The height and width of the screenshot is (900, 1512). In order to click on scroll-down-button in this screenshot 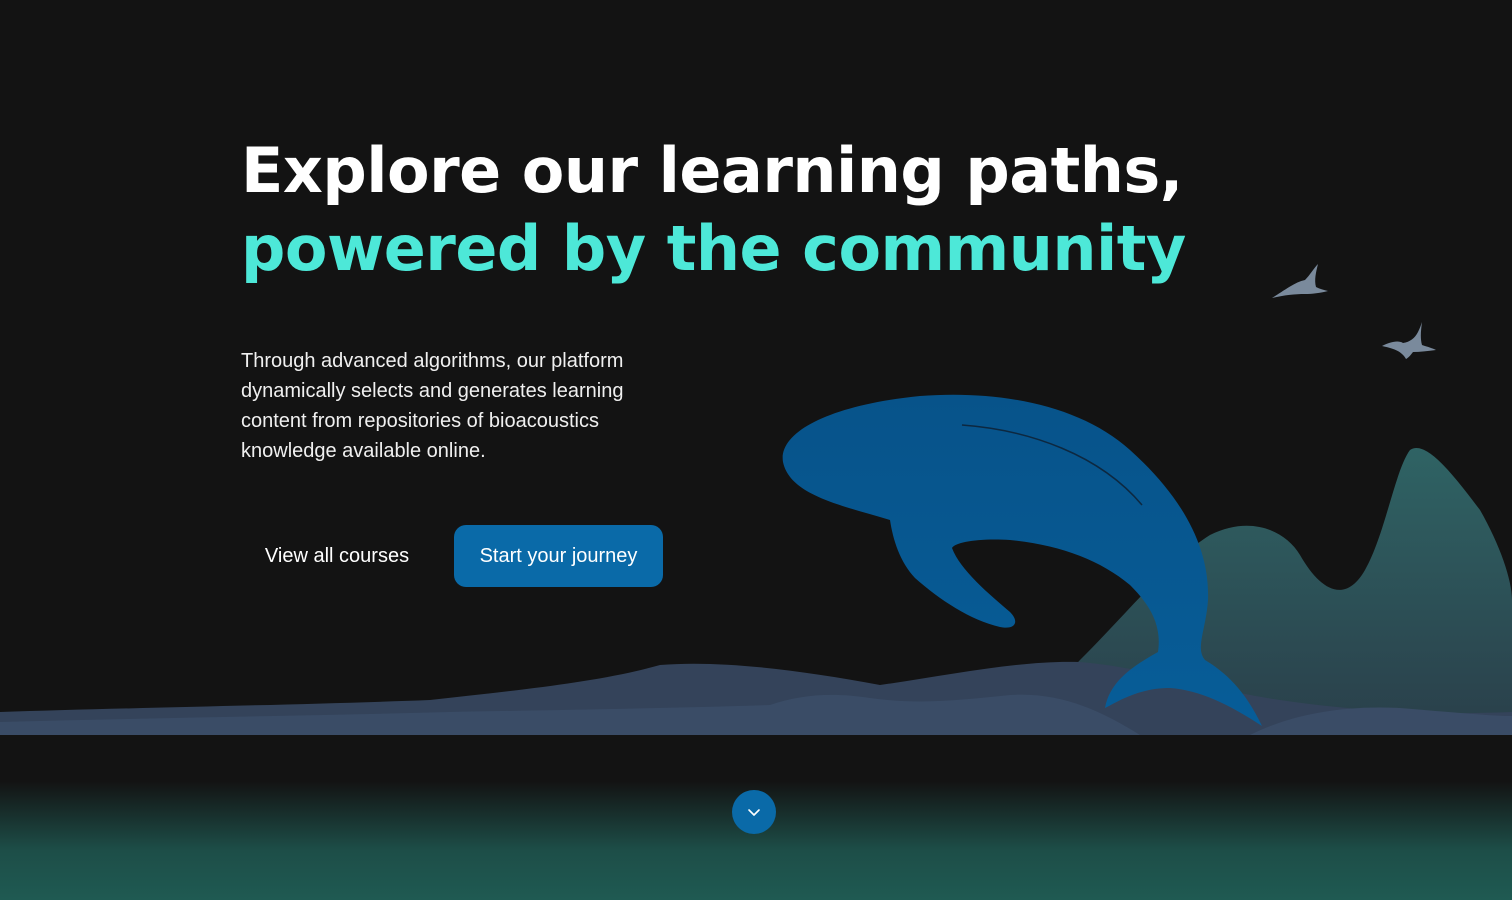, I will do `click(754, 812)`.